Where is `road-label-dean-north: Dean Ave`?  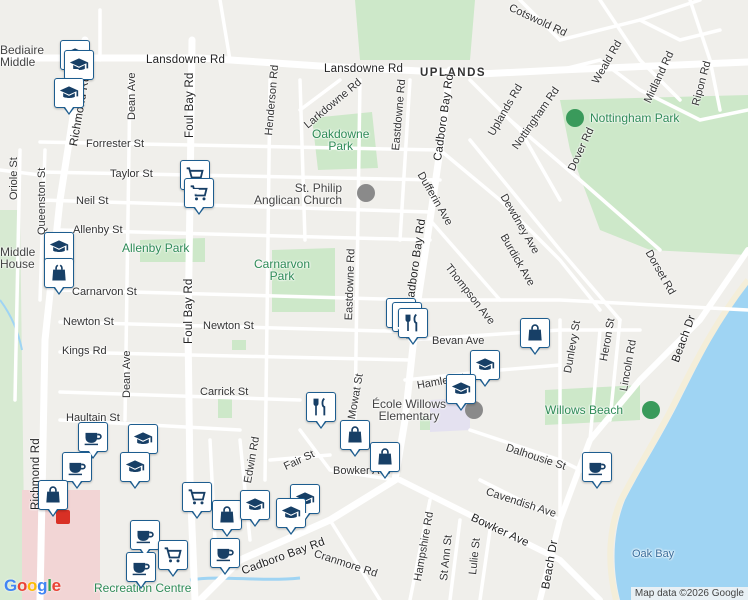
road-label-dean-north: Dean Ave is located at coordinates (132, 96).